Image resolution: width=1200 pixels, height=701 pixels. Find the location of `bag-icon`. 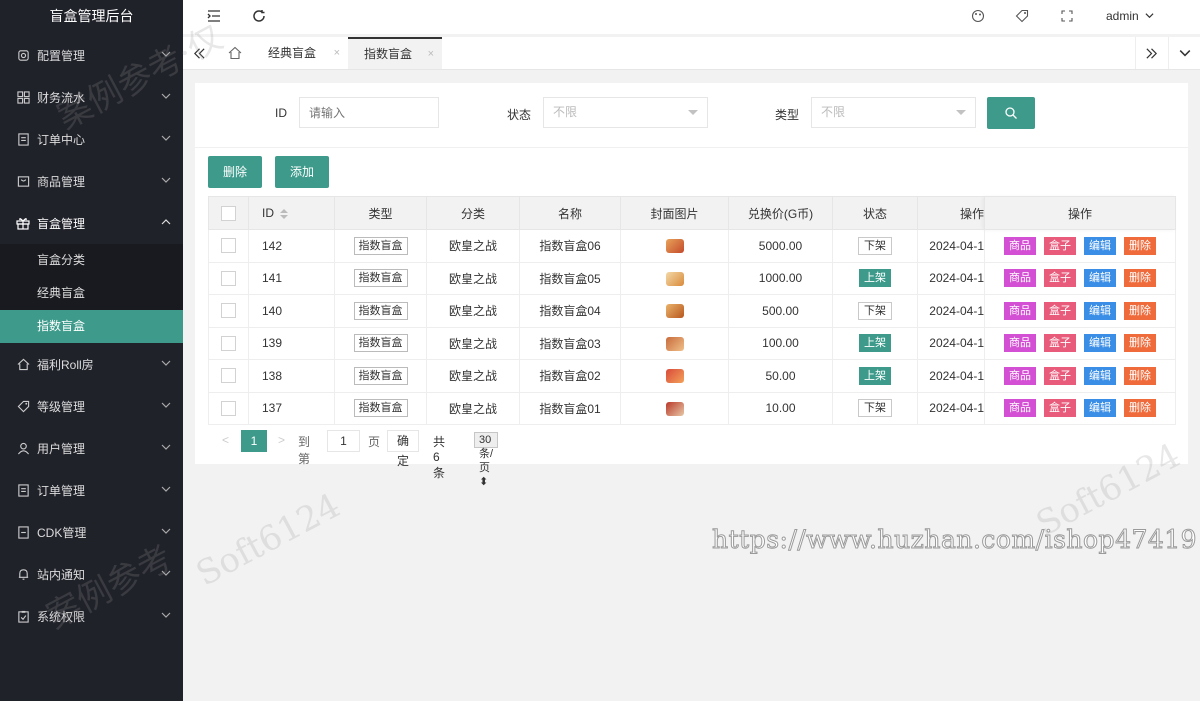

bag-icon is located at coordinates (23, 181).